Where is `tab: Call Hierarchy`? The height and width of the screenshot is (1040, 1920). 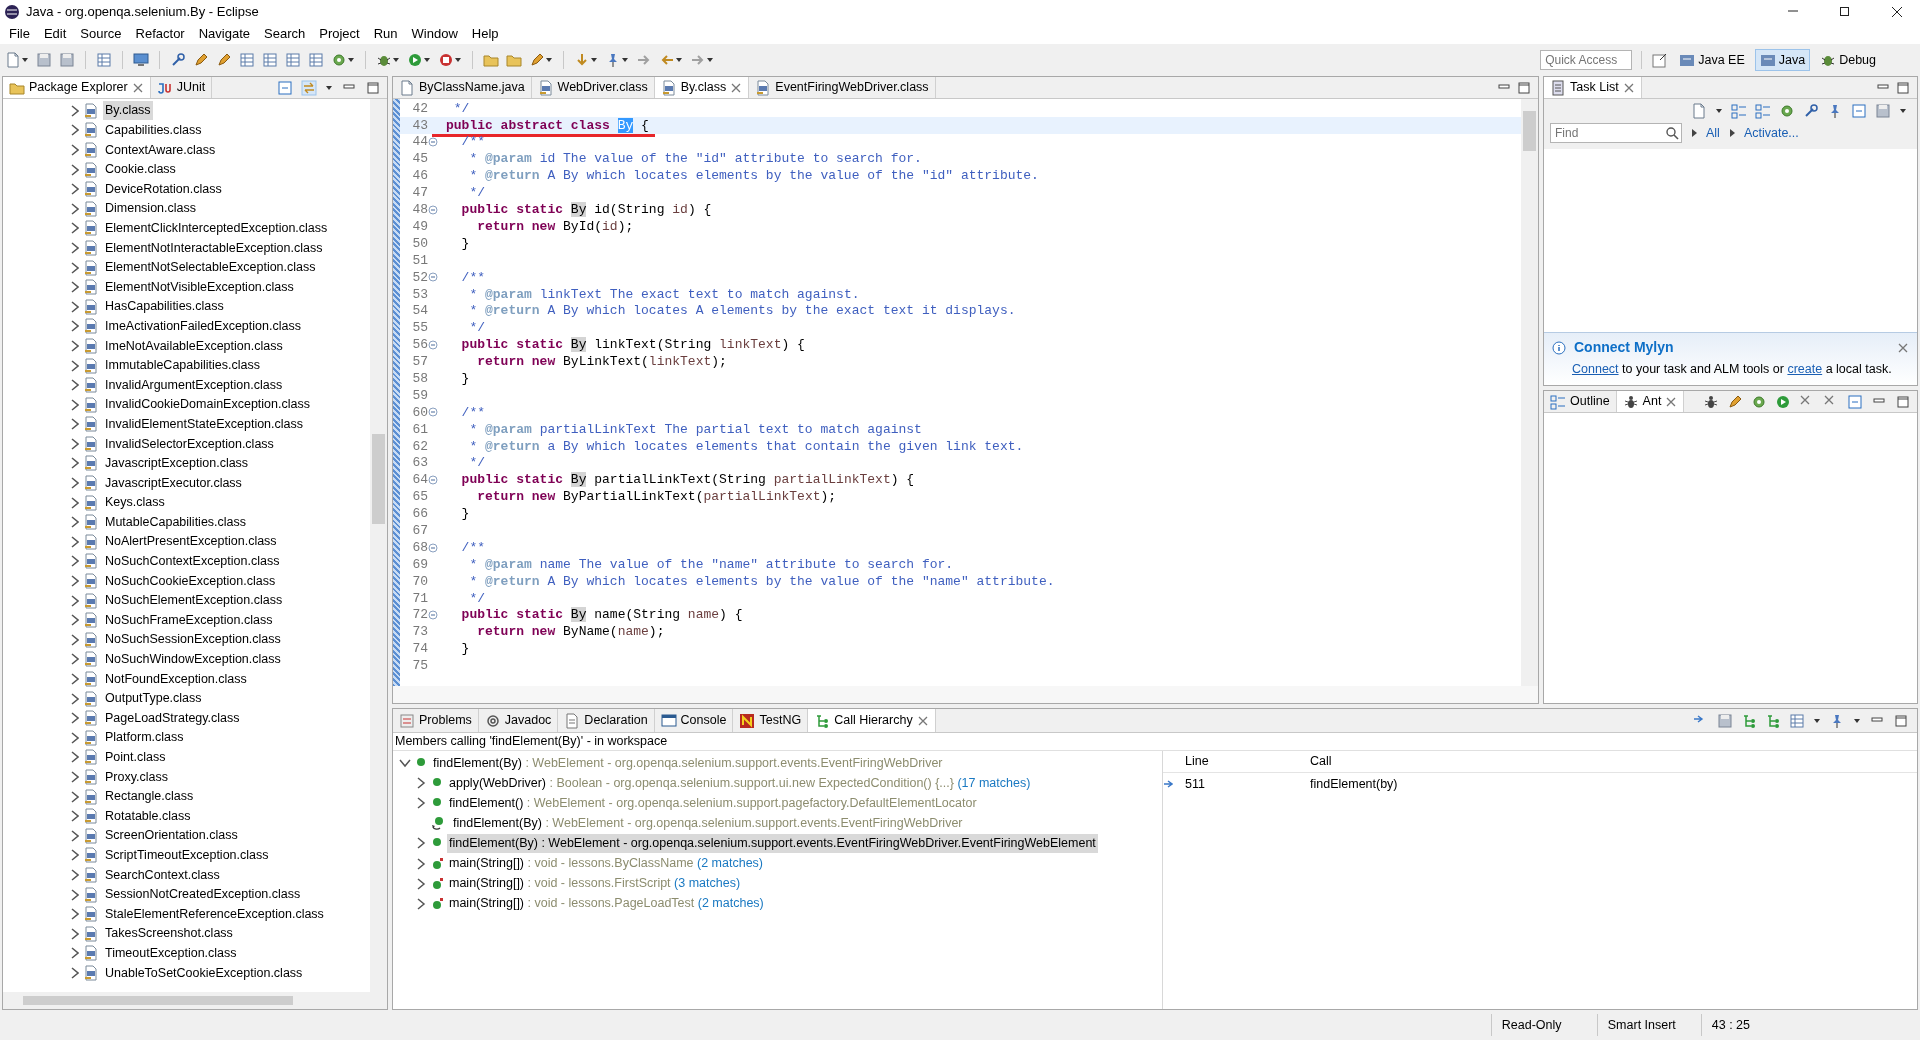
tab: Call Hierarchy is located at coordinates (872, 720).